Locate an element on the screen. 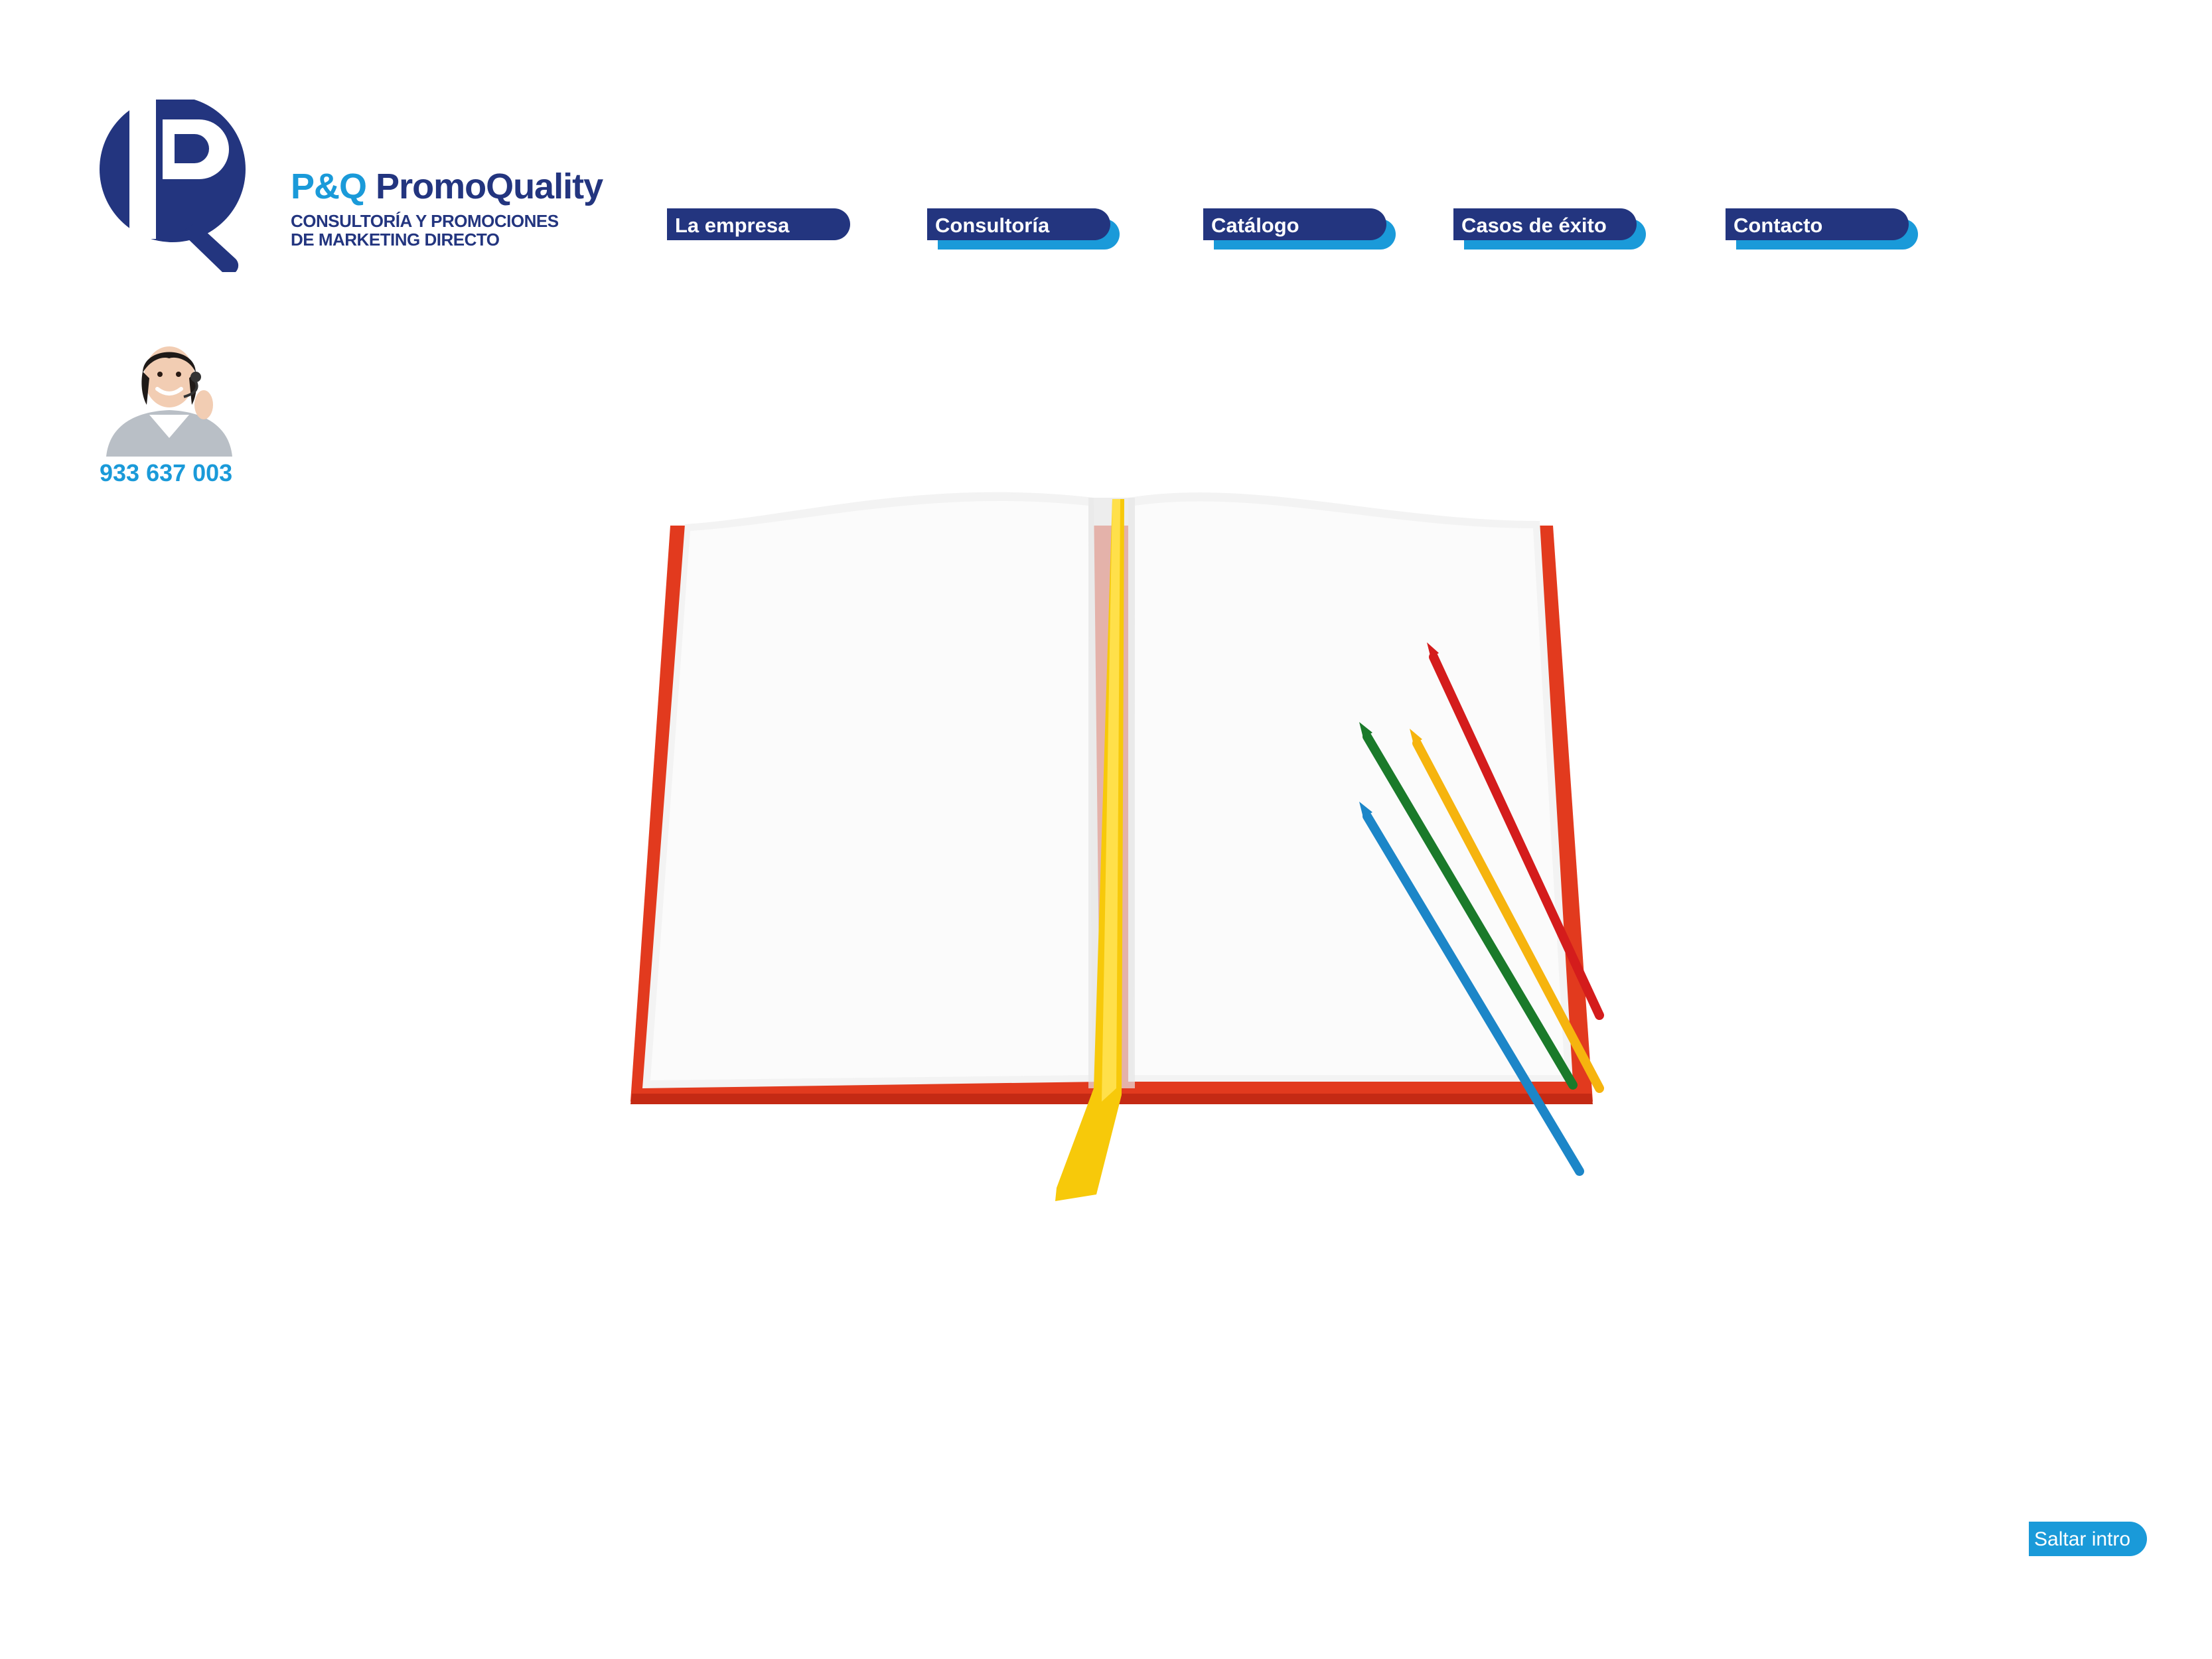 This screenshot has width=2212, height=1659. nav-item-label: La empresa is located at coordinates (732, 225).